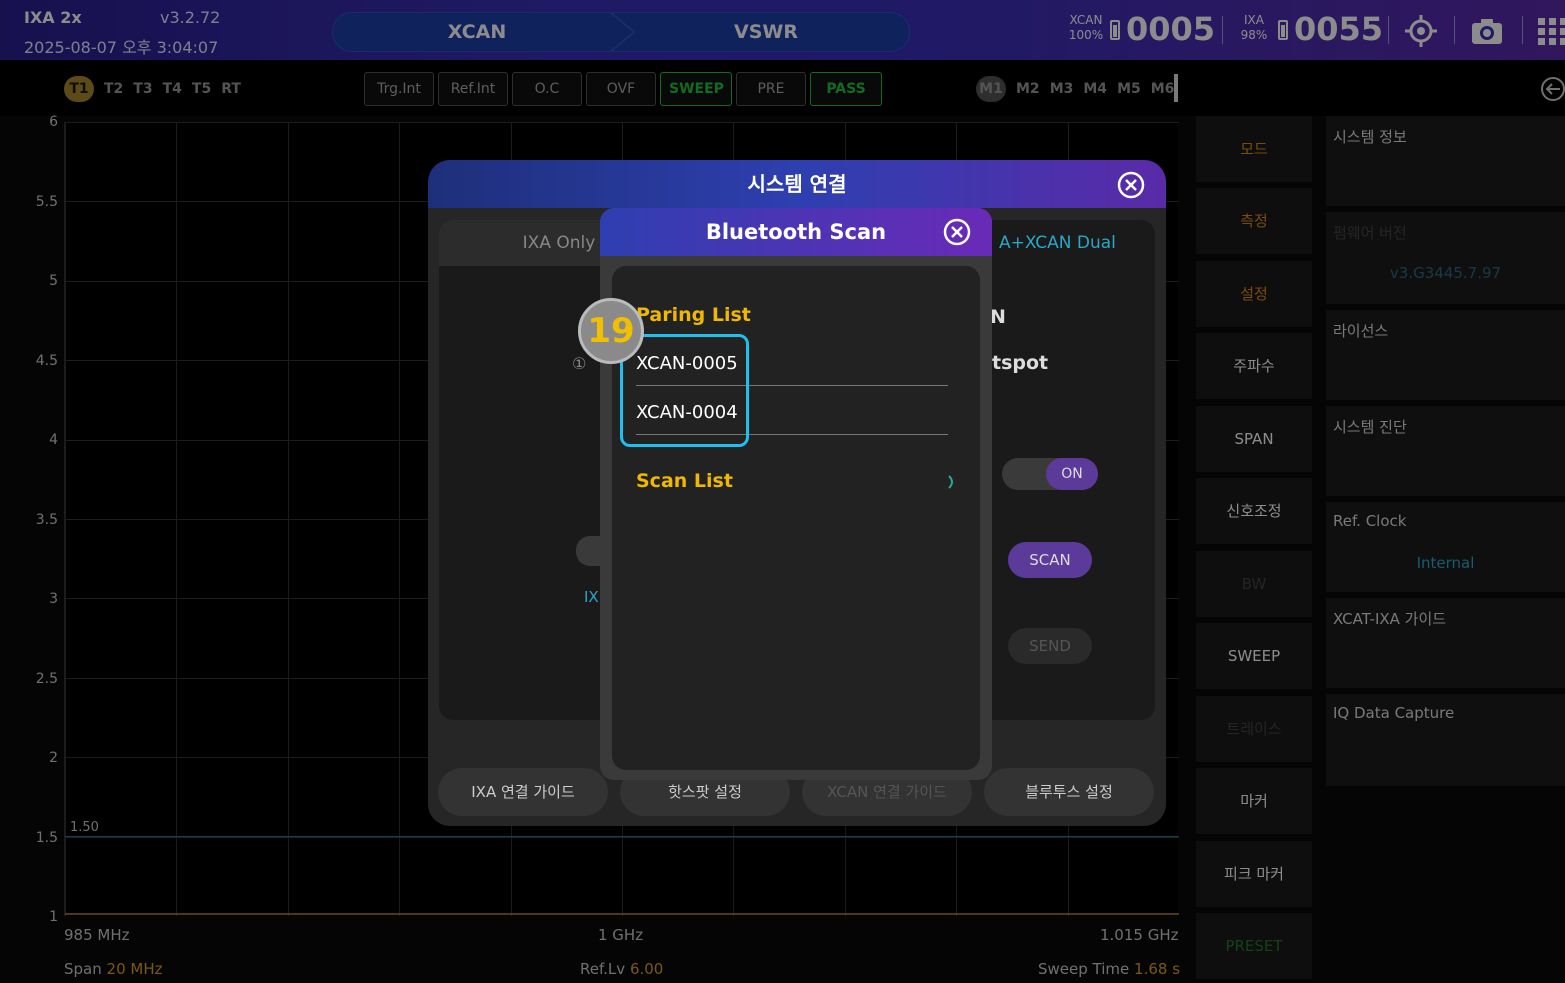 The width and height of the screenshot is (1565, 983). I want to click on marker-scroll-indicator, so click(1176, 88).